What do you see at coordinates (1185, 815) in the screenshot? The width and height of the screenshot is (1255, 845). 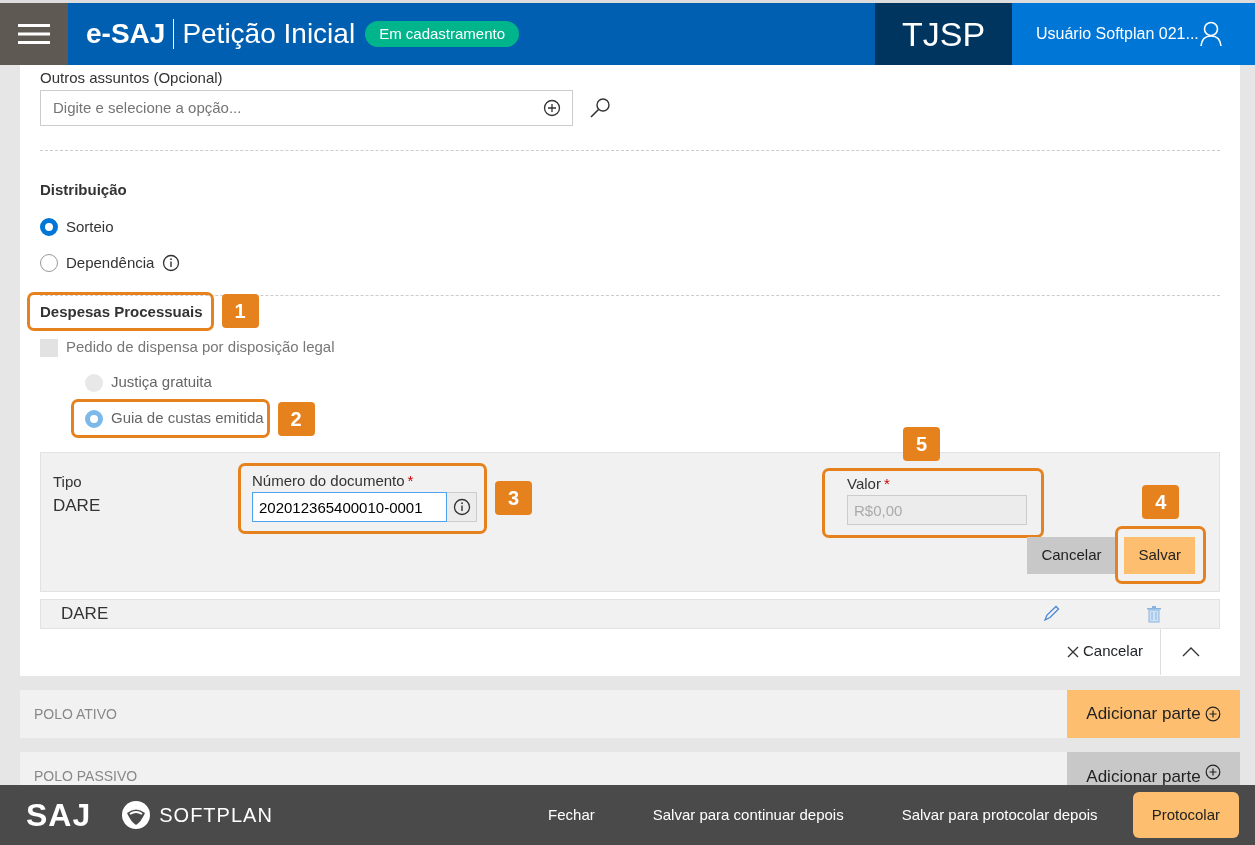 I see `submit-button: Protocolar` at bounding box center [1185, 815].